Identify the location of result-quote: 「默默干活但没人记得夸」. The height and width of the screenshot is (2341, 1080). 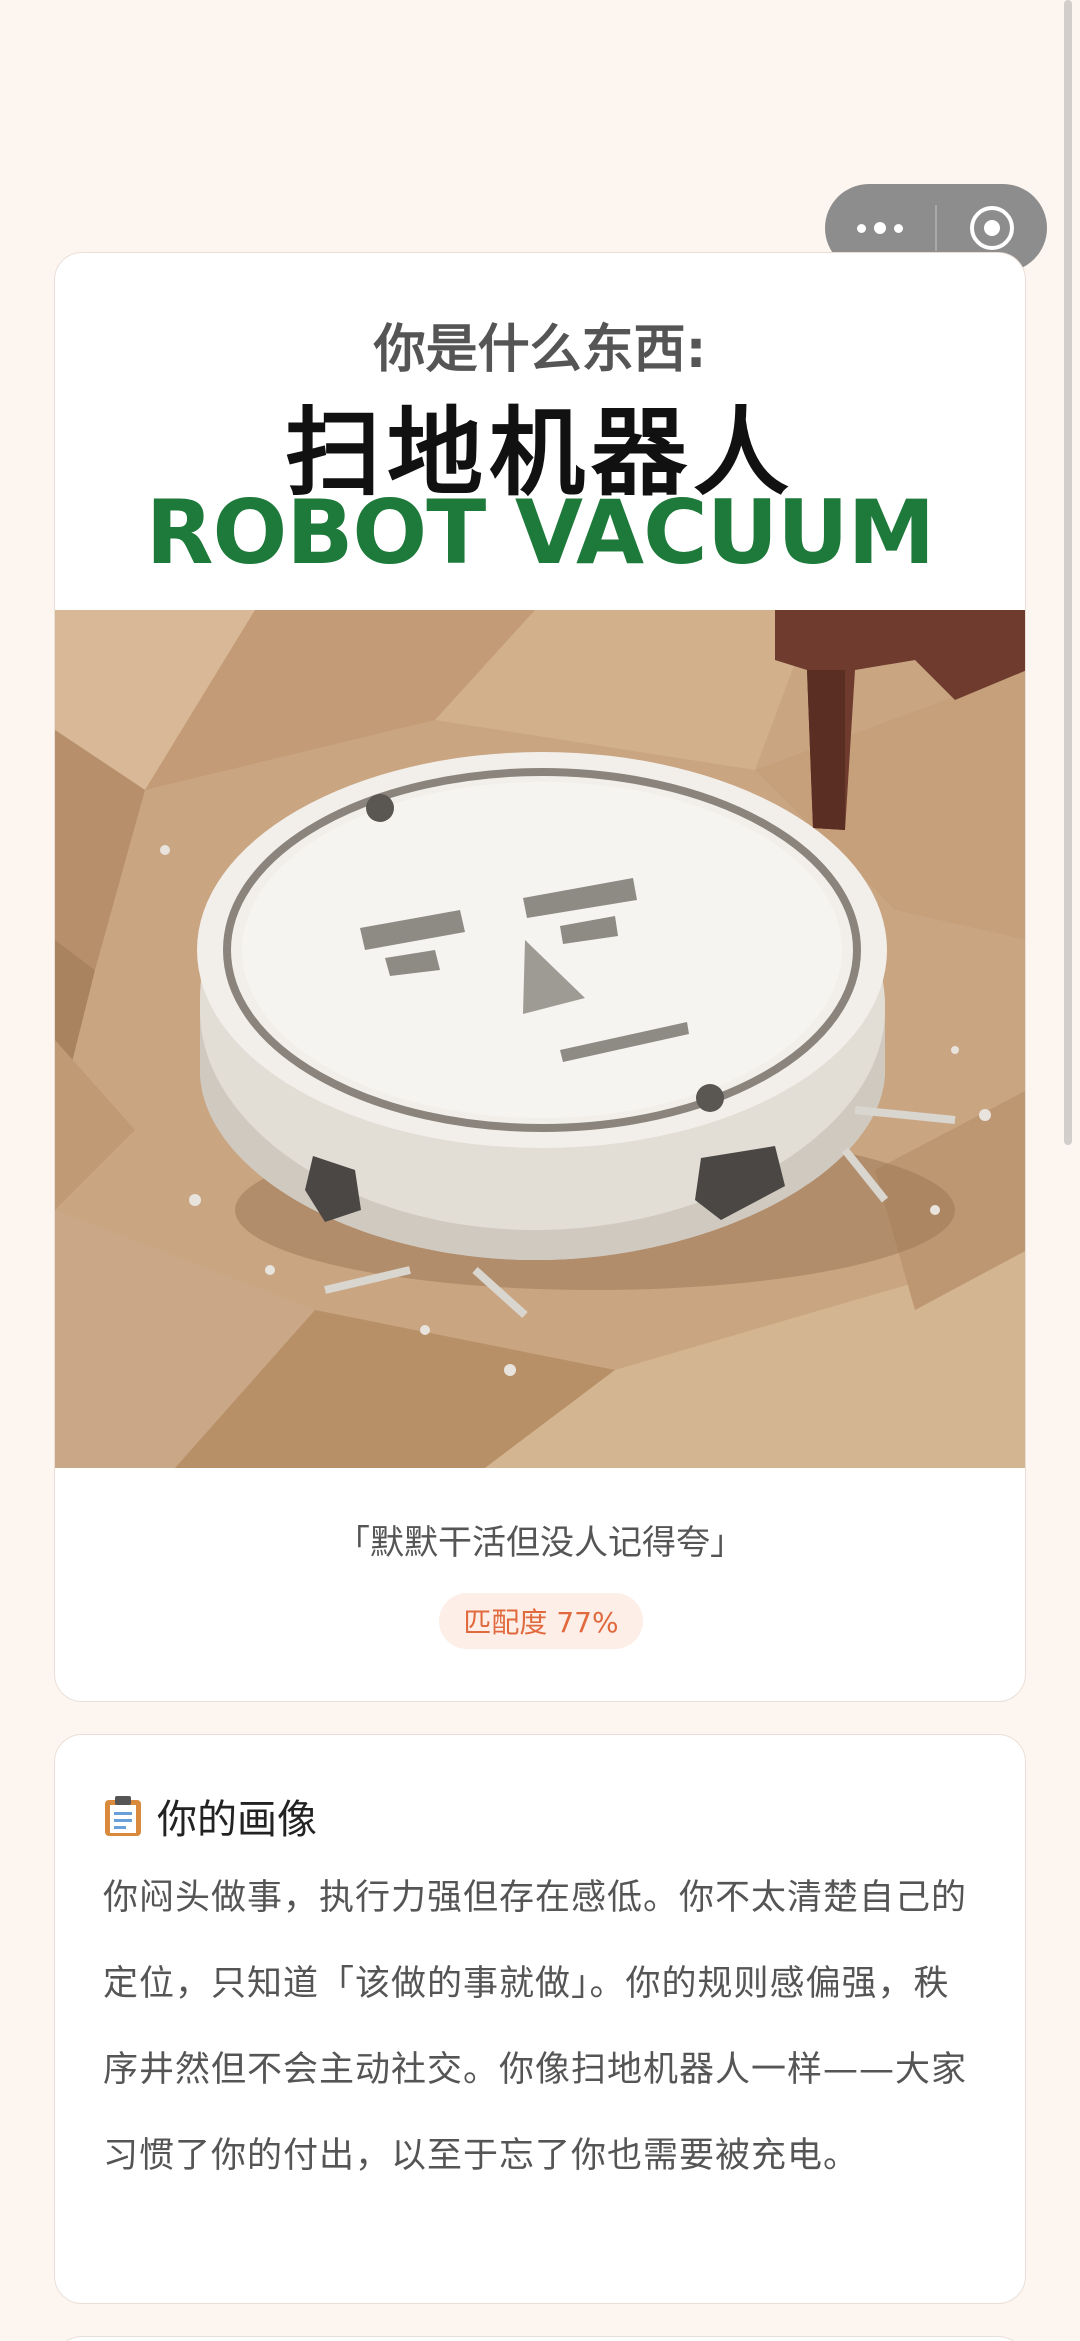
(540, 1543).